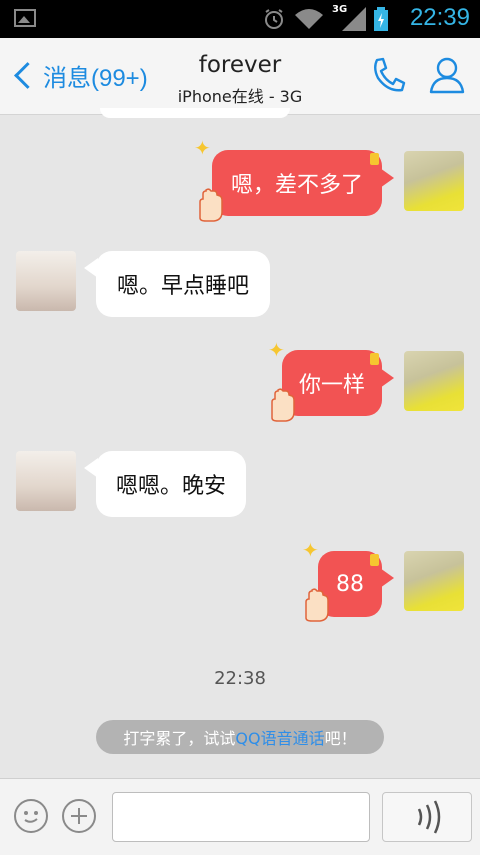 The width and height of the screenshot is (480, 855). What do you see at coordinates (274, 19) in the screenshot?
I see `alarm-icon` at bounding box center [274, 19].